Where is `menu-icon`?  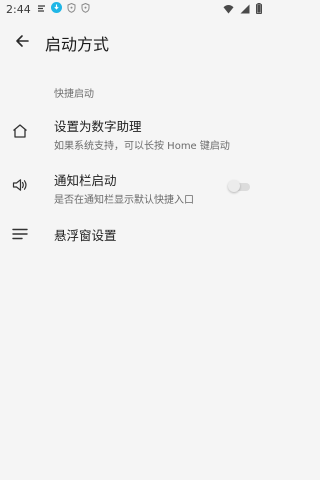 menu-icon is located at coordinates (20, 234).